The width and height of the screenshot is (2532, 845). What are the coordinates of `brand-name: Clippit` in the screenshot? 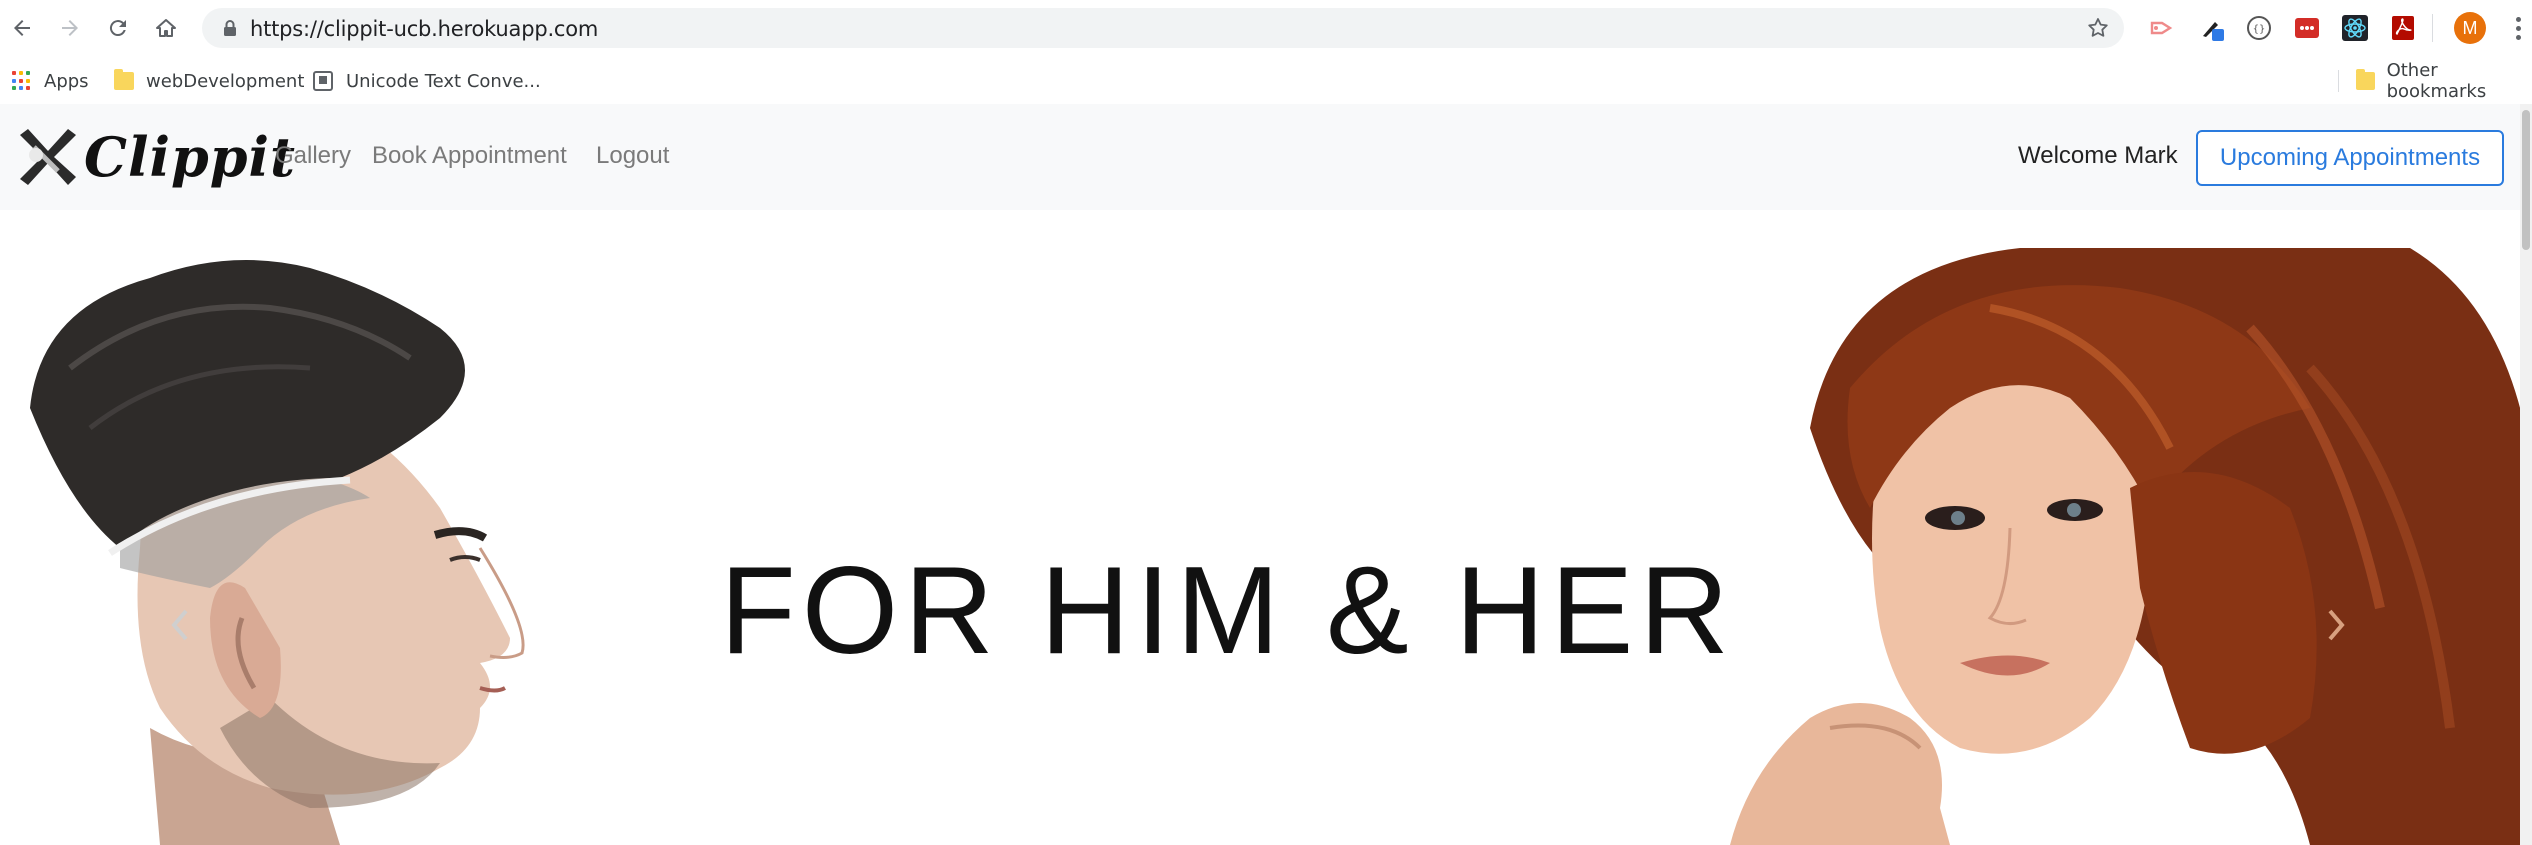 It's located at (190, 157).